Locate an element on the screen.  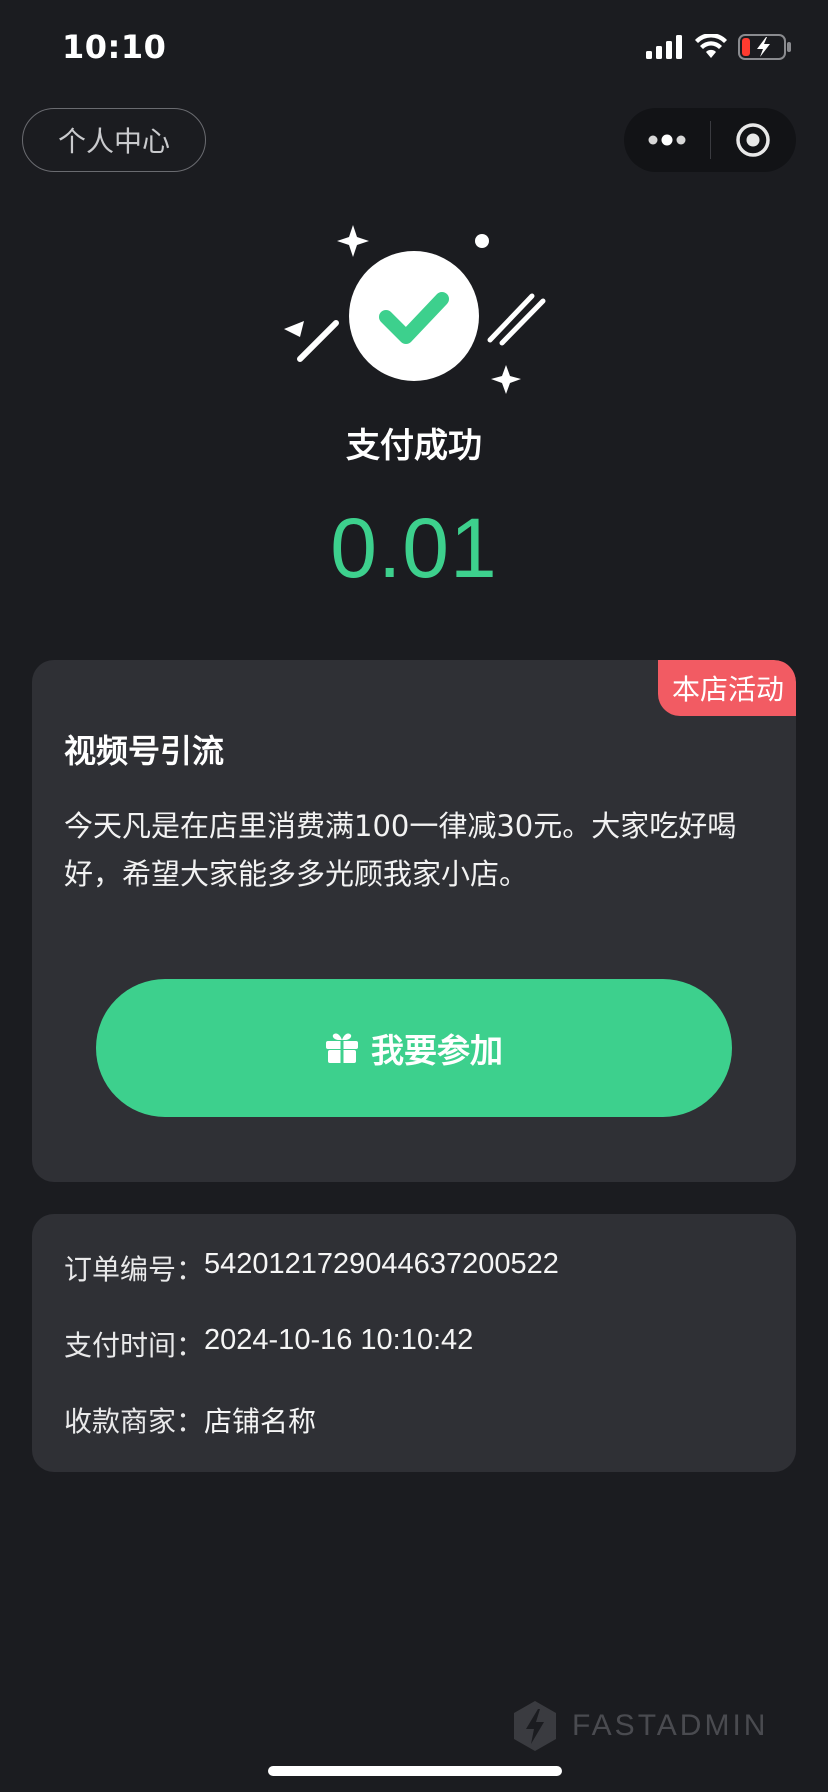
mini-program-capsule is located at coordinates (710, 140).